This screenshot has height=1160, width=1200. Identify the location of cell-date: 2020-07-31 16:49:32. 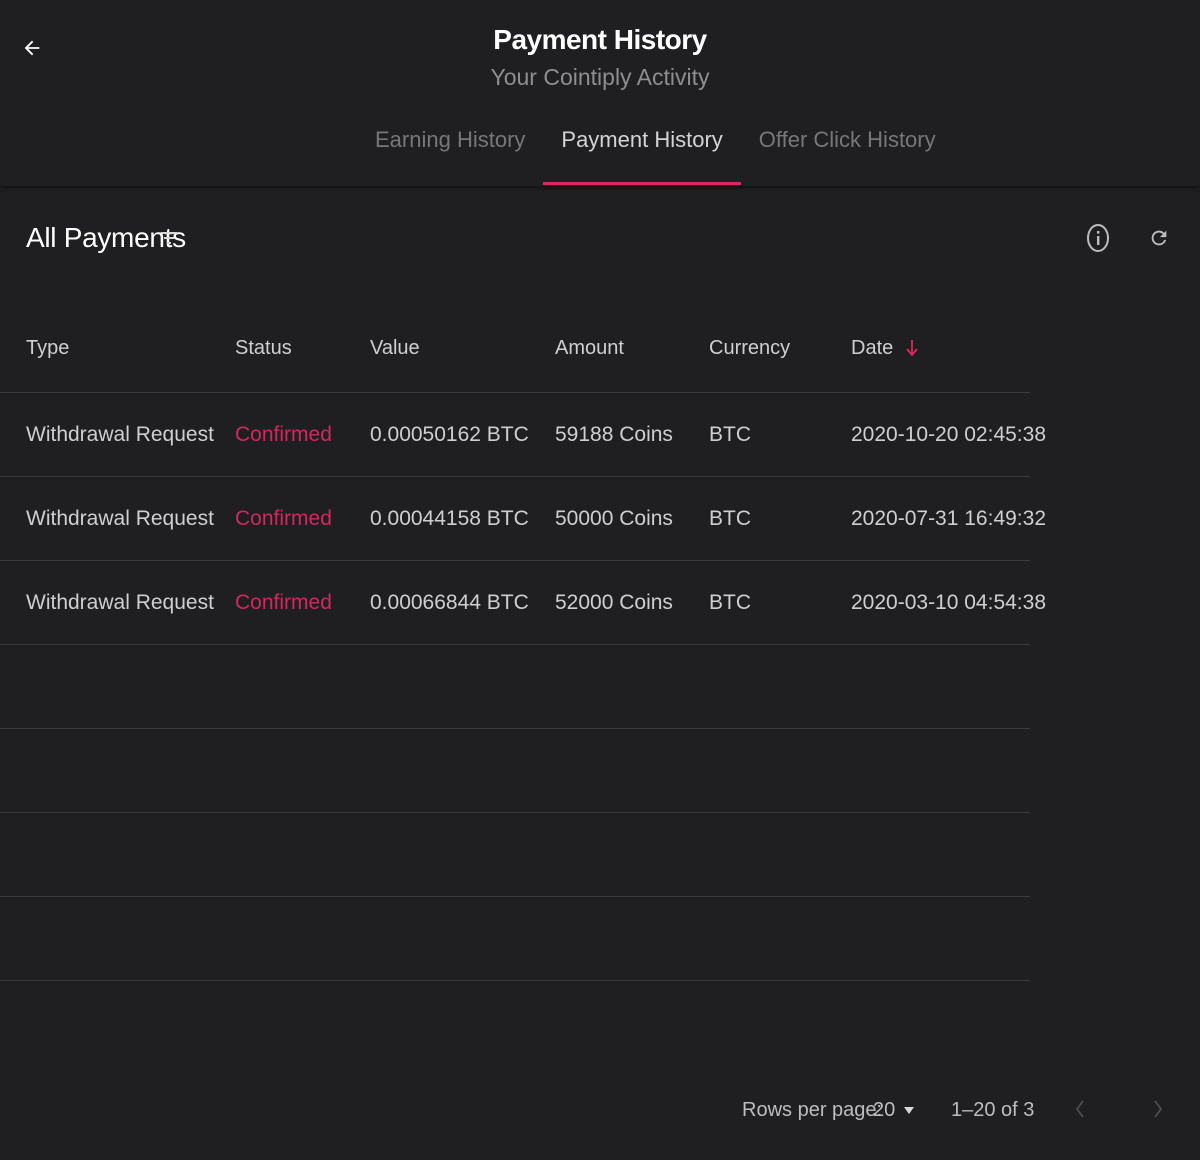
(948, 518).